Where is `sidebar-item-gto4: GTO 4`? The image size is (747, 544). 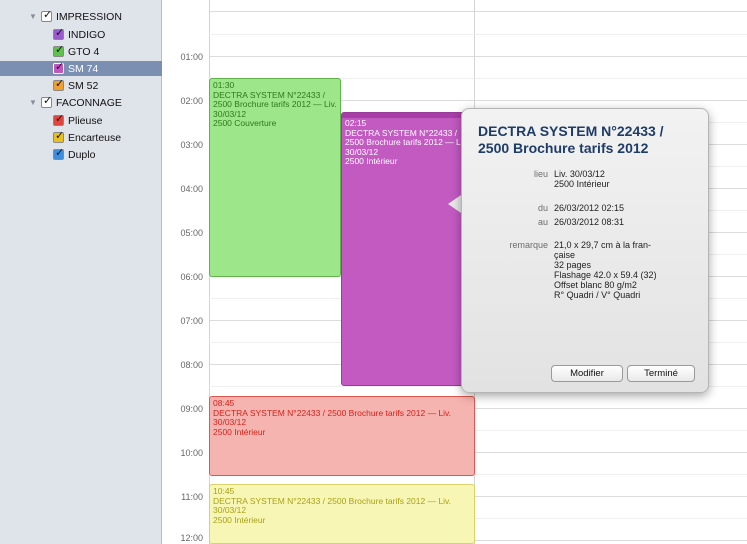
sidebar-item-gto4: GTO 4 is located at coordinates (81, 51).